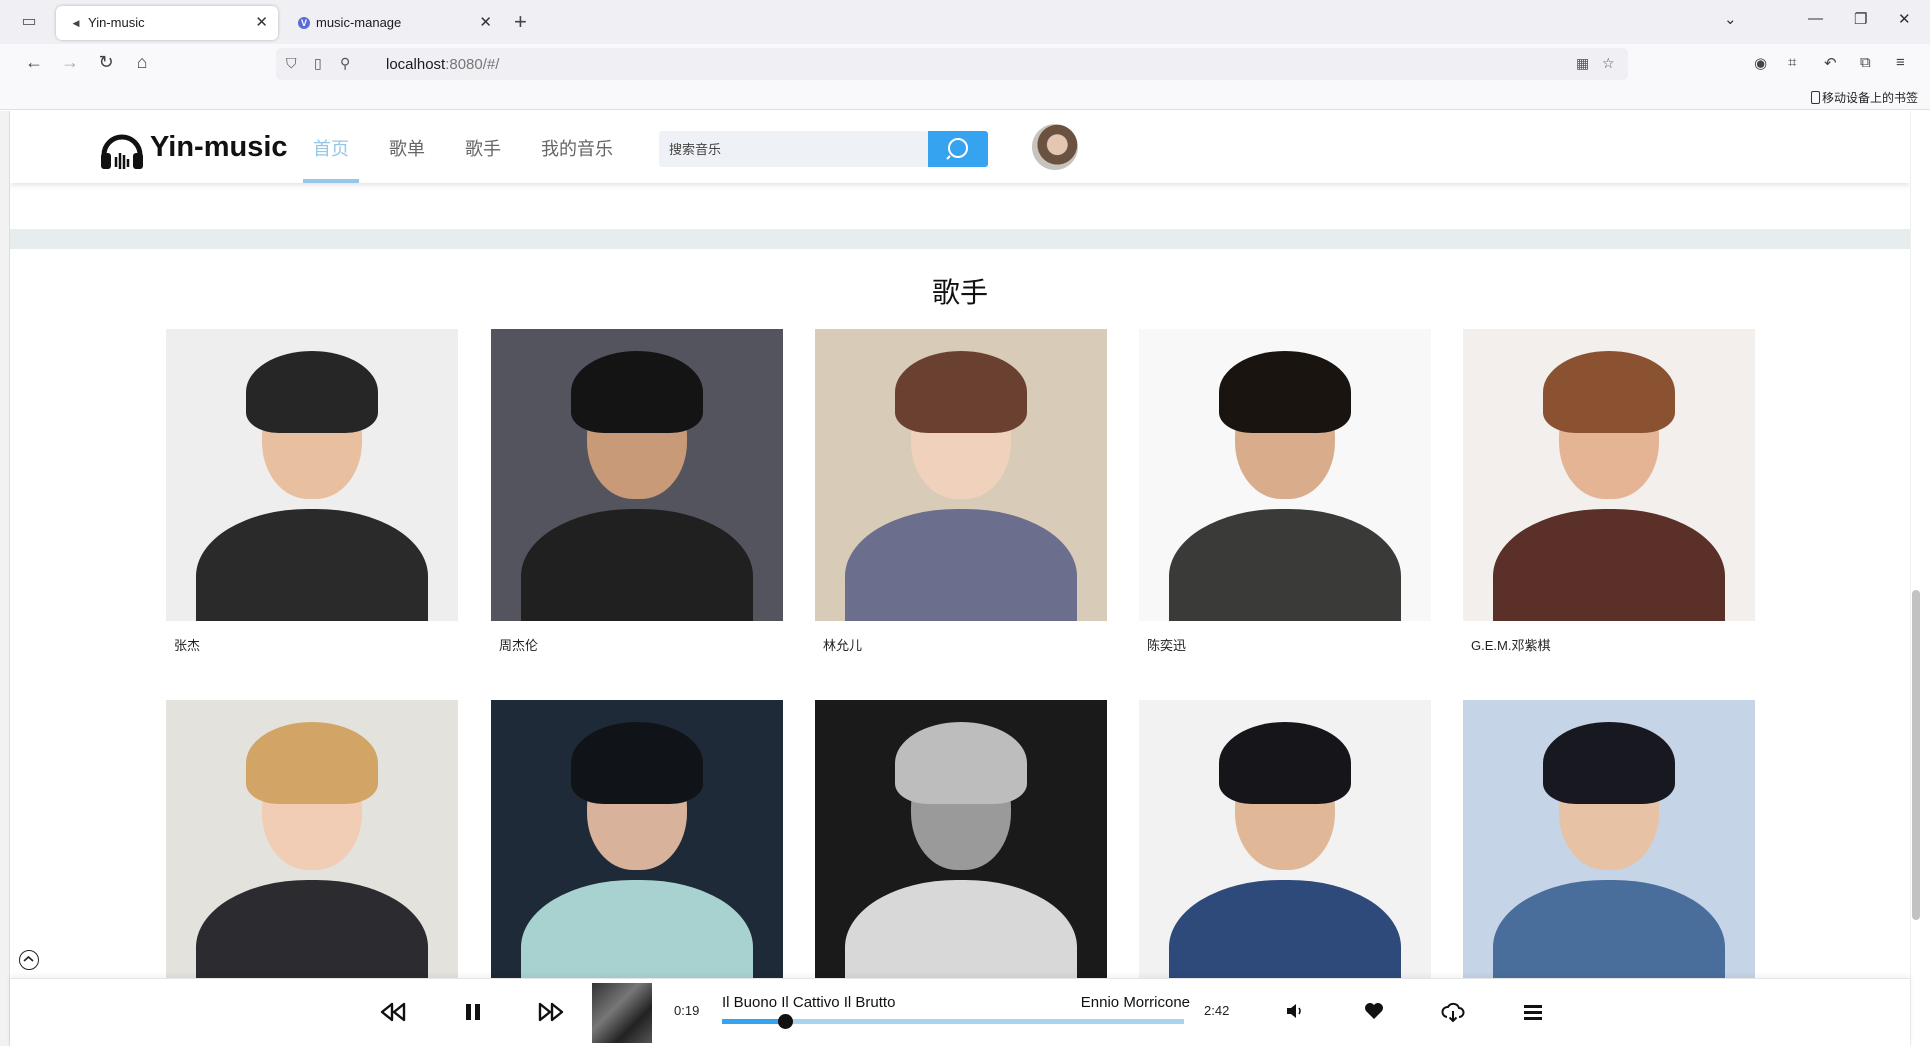 The width and height of the screenshot is (1930, 1046). What do you see at coordinates (70, 62) in the screenshot?
I see `forward-icon: →` at bounding box center [70, 62].